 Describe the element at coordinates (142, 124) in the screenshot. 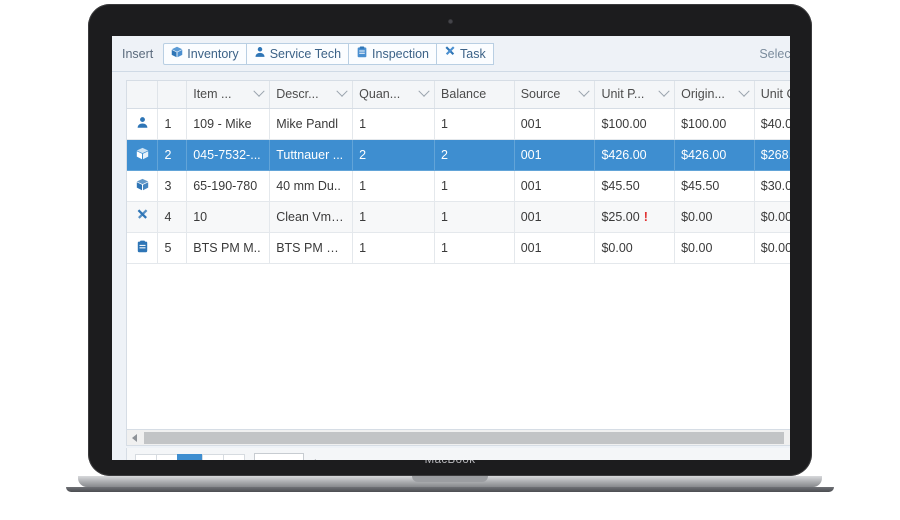

I see `person-icon` at that location.